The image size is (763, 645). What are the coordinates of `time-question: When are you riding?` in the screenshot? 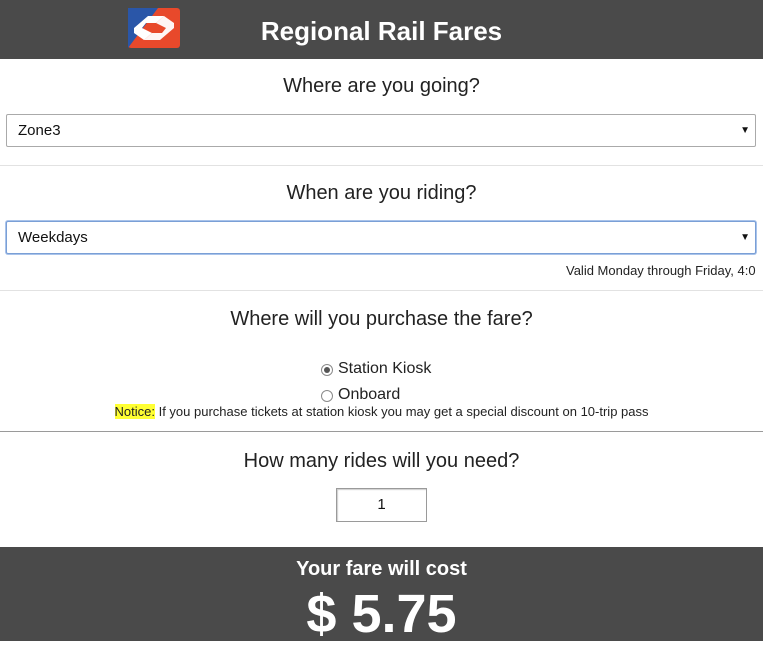 It's located at (381, 193).